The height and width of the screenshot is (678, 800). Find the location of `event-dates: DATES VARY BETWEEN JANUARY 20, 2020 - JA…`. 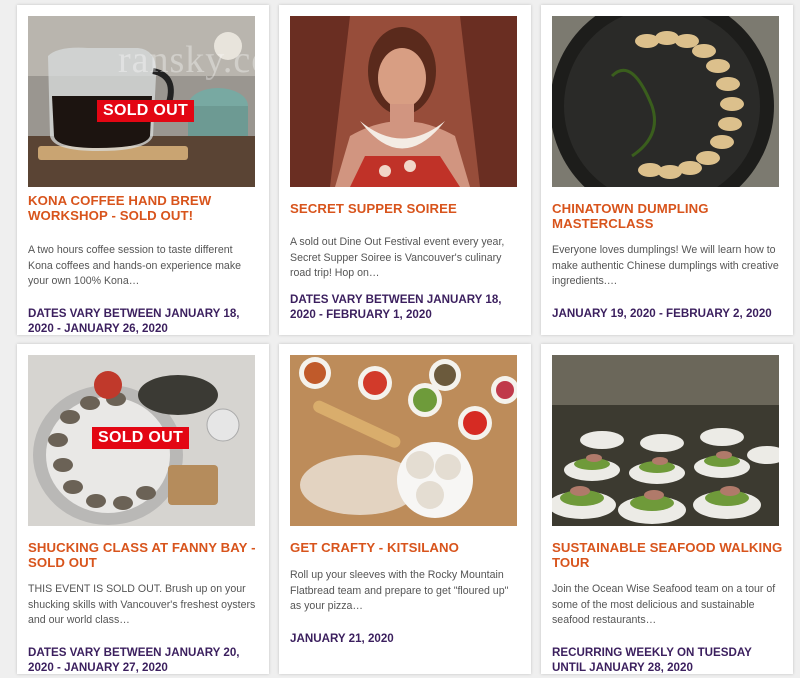

event-dates: DATES VARY BETWEEN JANUARY 20, 2020 - JA… is located at coordinates (134, 660).